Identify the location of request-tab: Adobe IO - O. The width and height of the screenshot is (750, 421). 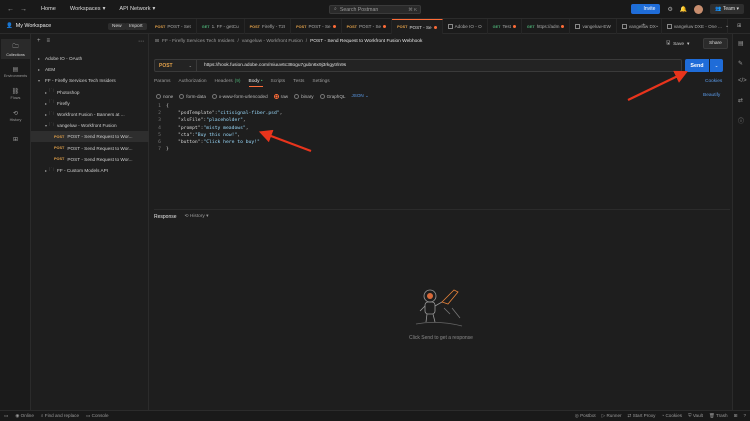
(465, 26).